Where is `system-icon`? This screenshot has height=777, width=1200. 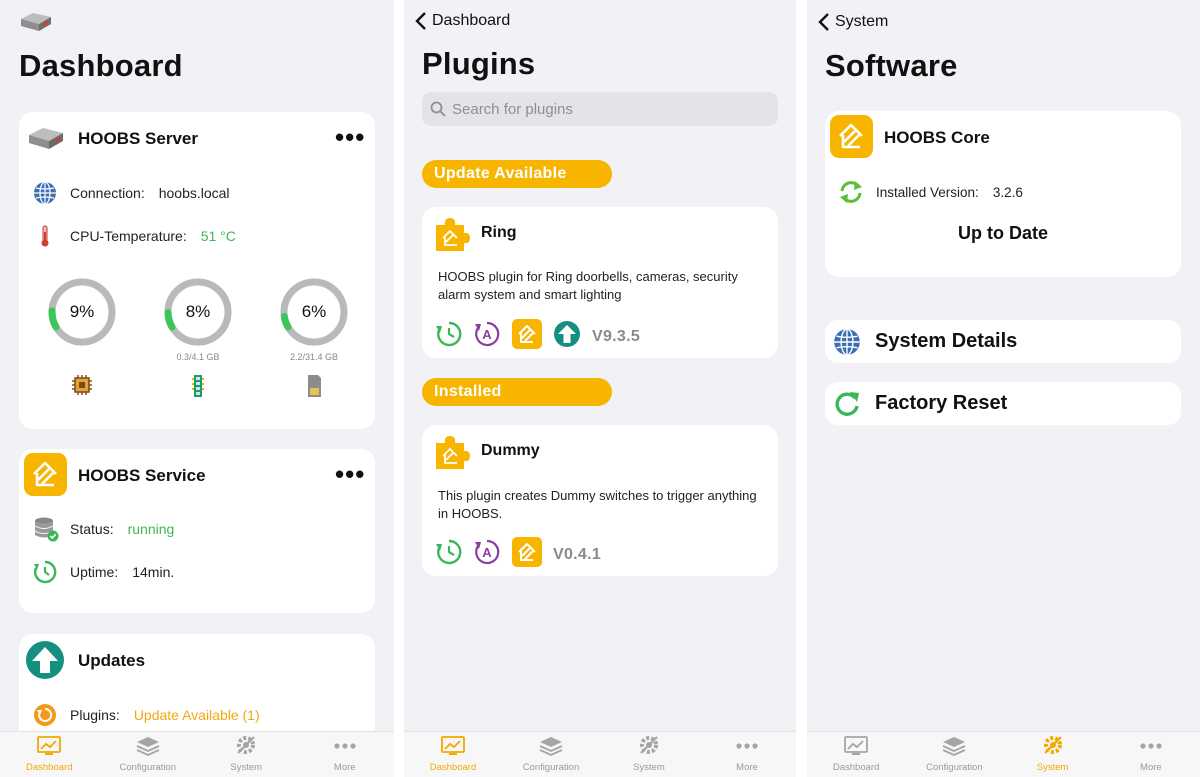 system-icon is located at coordinates (649, 748).